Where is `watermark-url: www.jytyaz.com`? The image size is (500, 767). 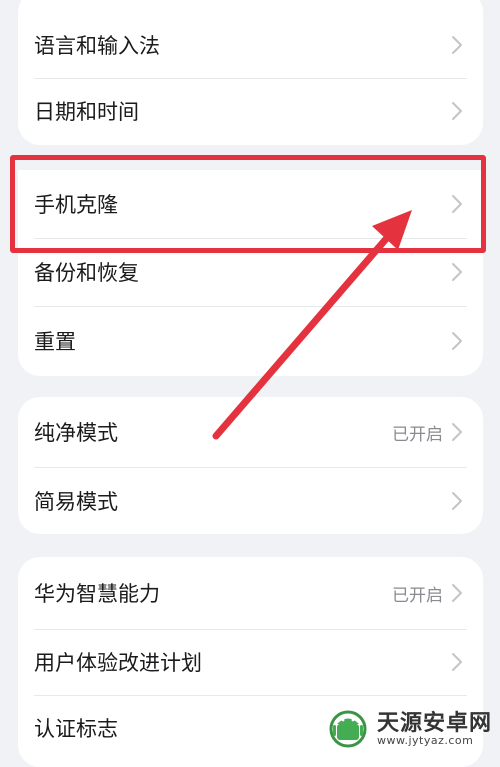 watermark-url: www.jytyaz.com is located at coordinates (425, 740).